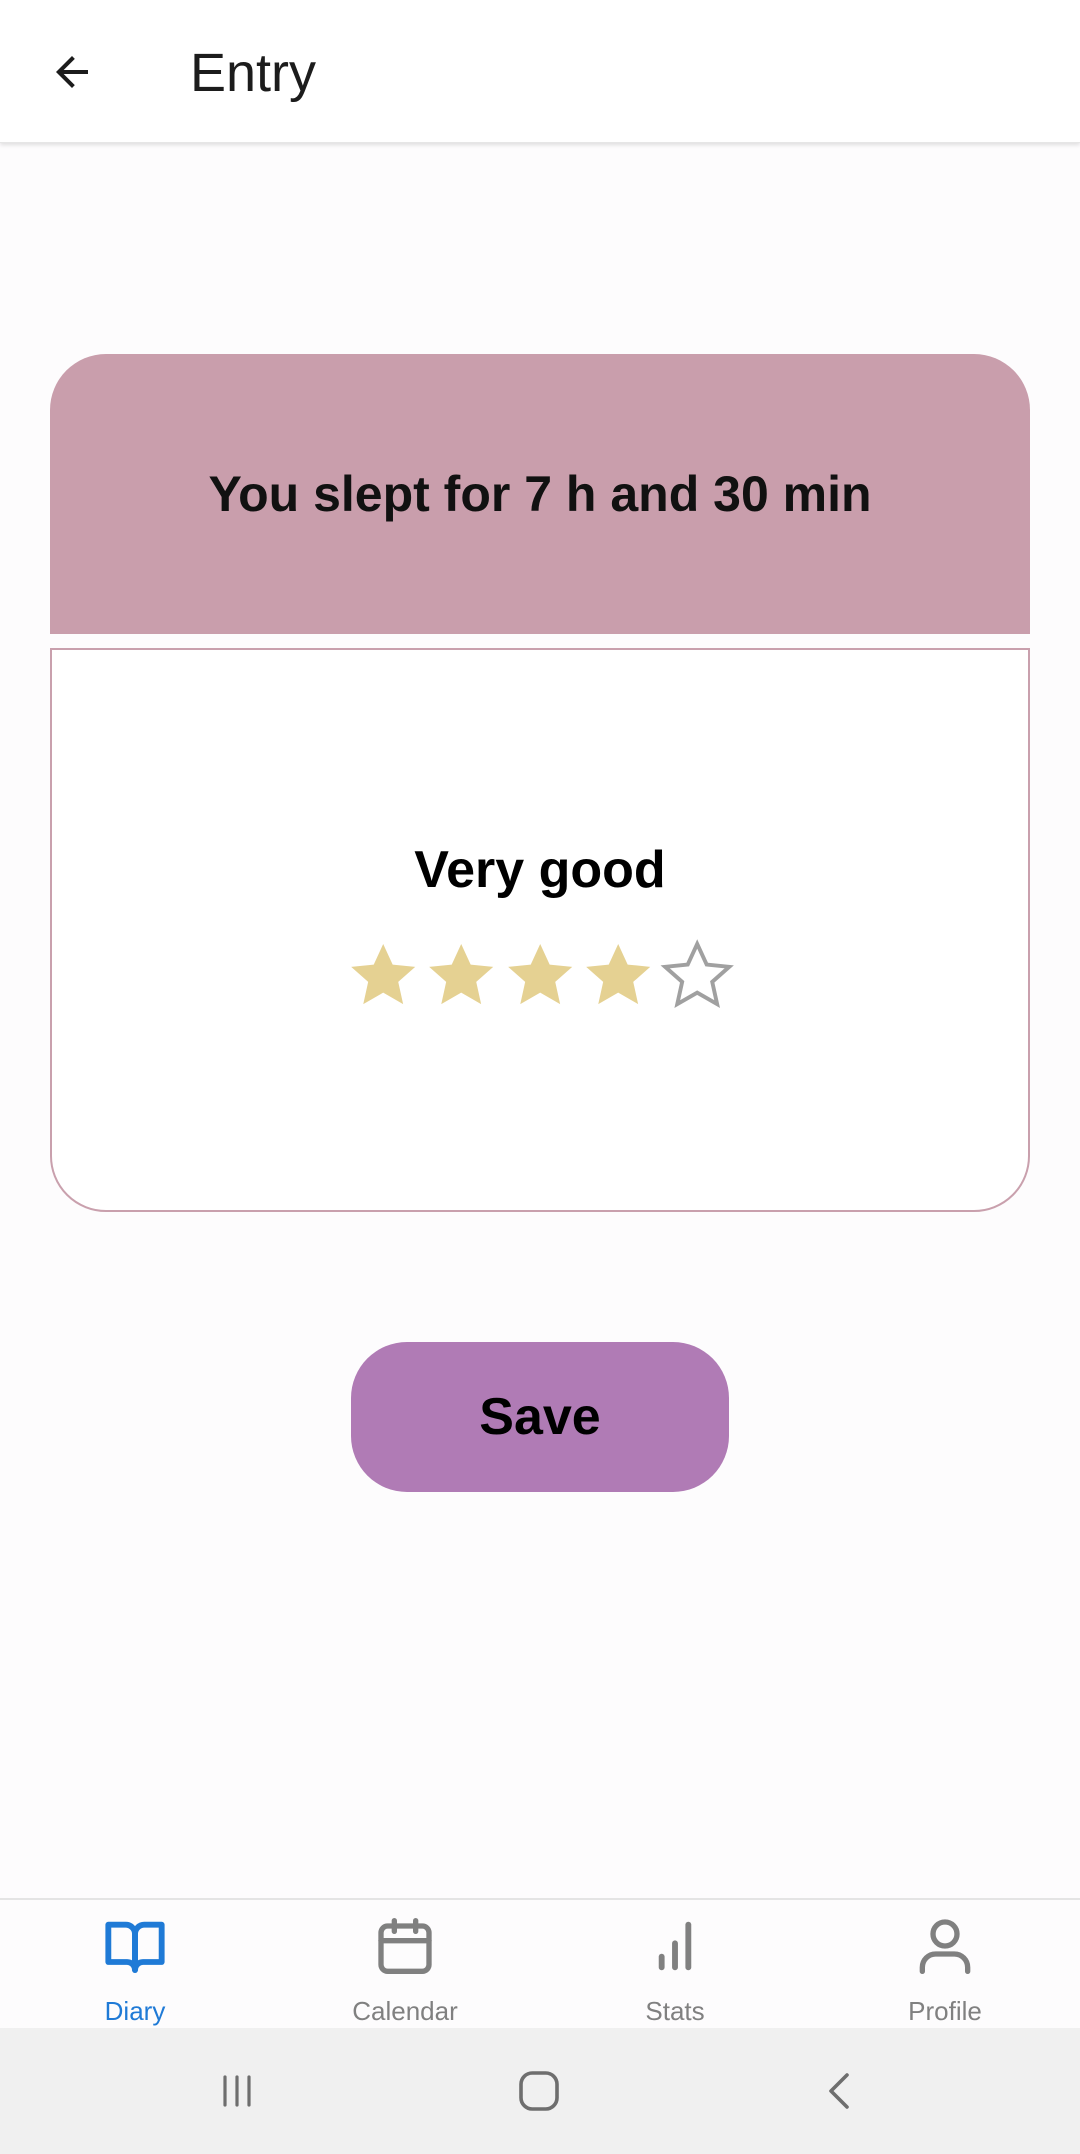  What do you see at coordinates (253, 73) in the screenshot?
I see `page-title: Entry` at bounding box center [253, 73].